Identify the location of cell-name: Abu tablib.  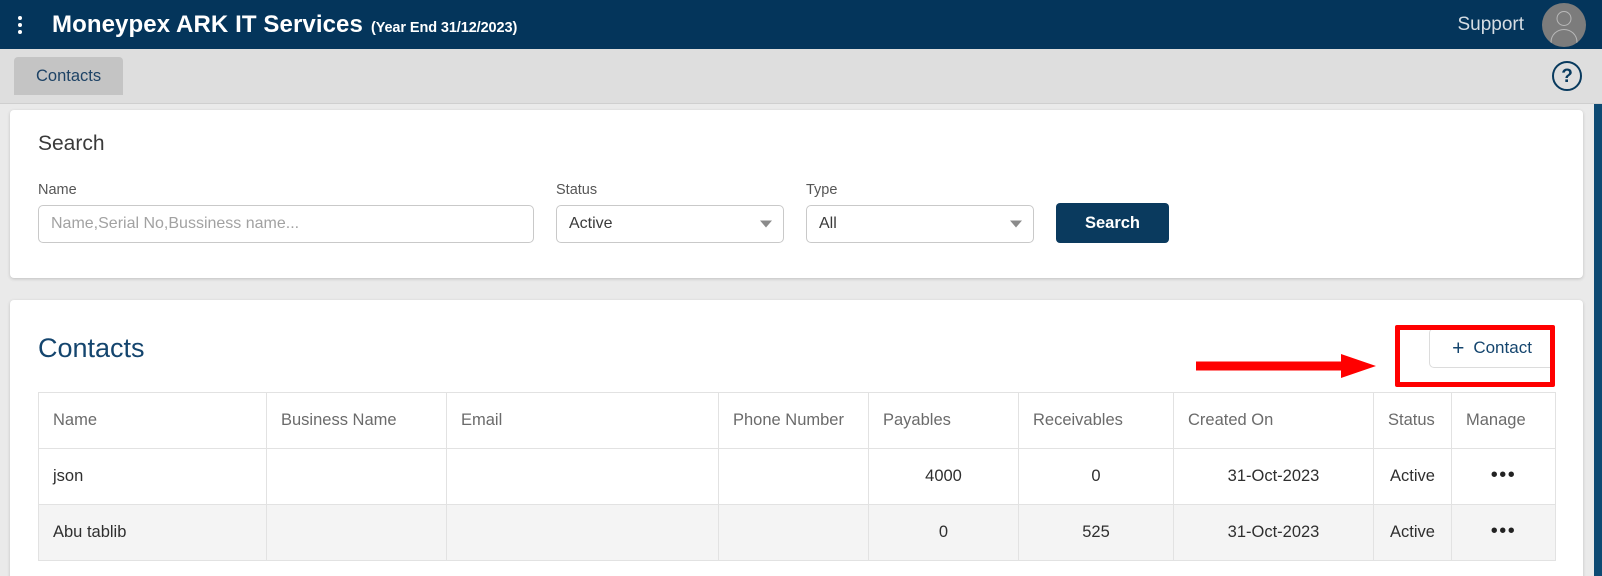
(152, 532).